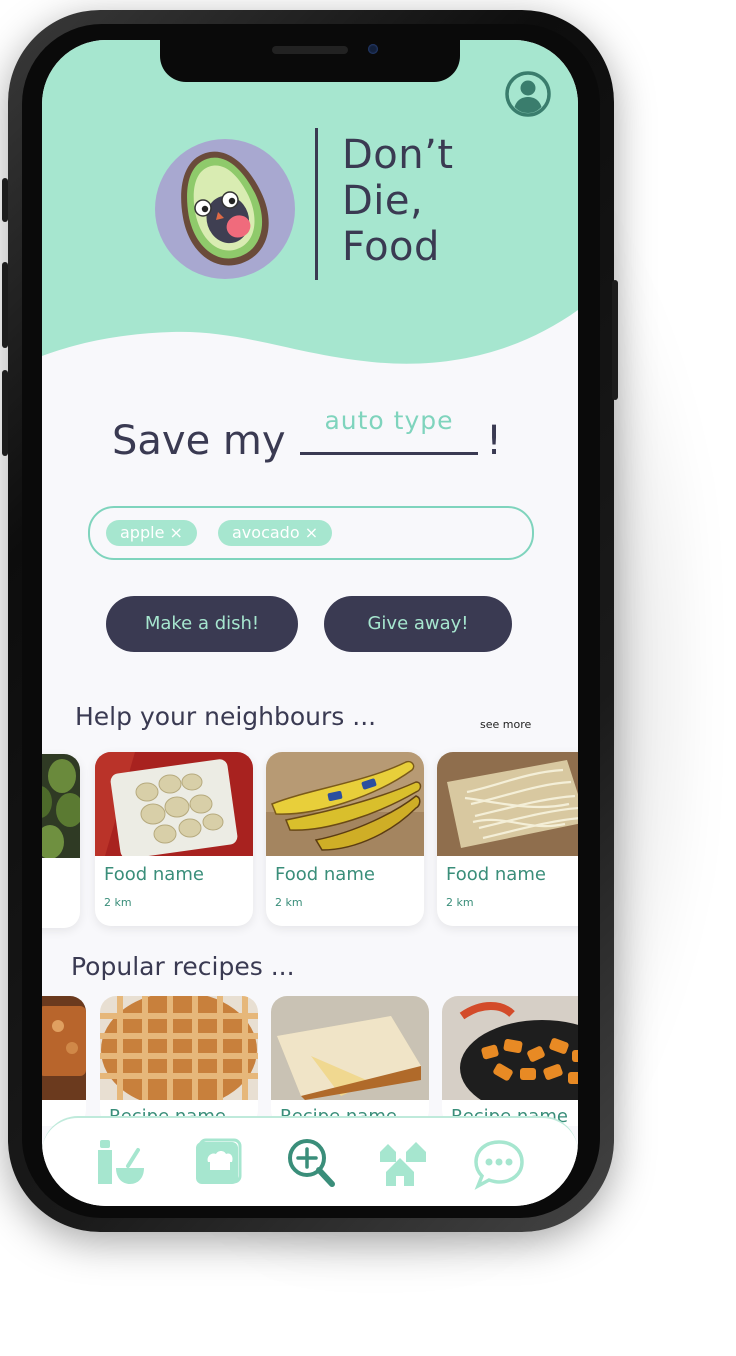 This screenshot has width=736, height=1356. Describe the element at coordinates (174, 804) in the screenshot. I see `food-image-potatoes` at that location.